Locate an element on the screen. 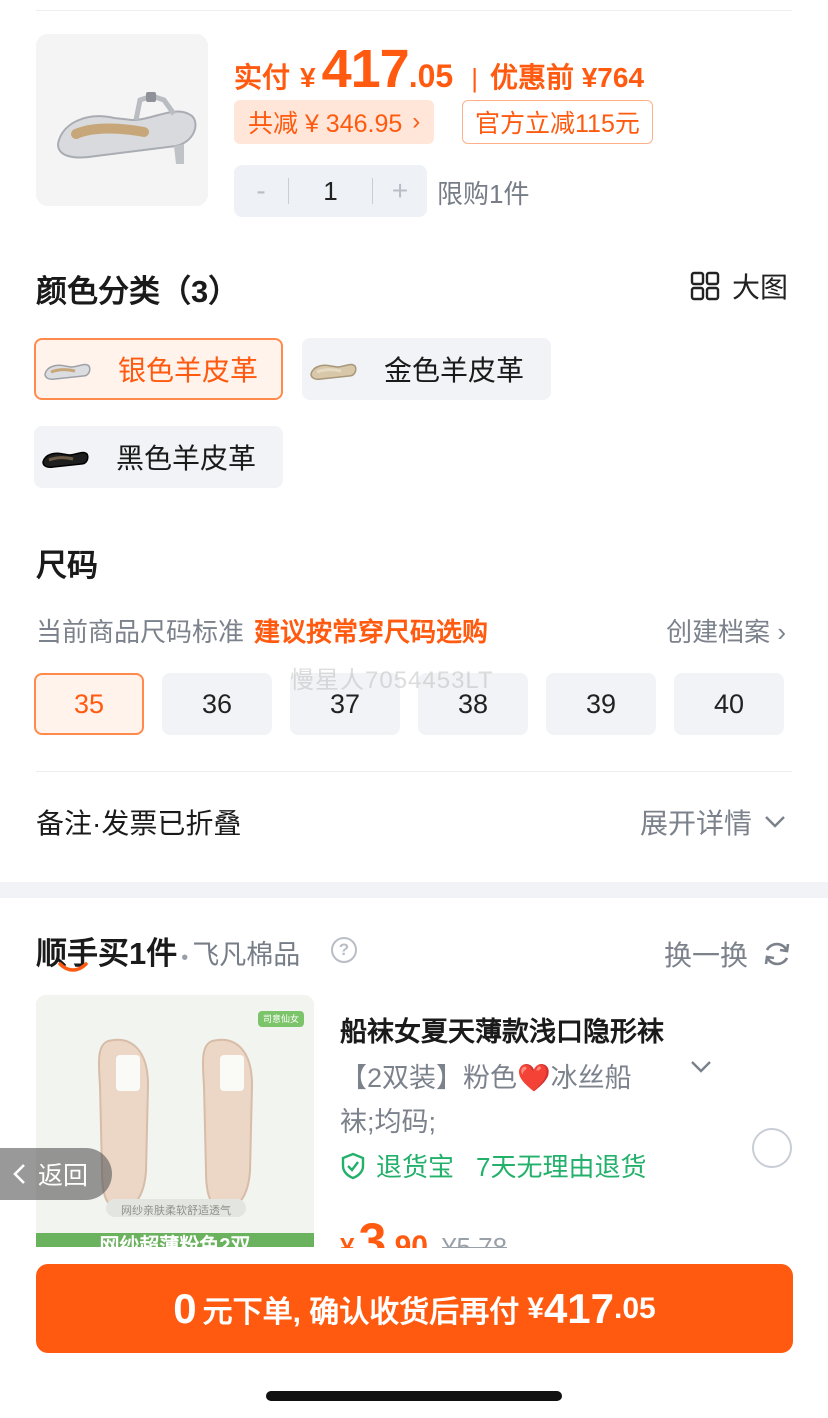 This screenshot has width=828, height=1418. expand-details-button: 展开详情 is located at coordinates (713, 822).